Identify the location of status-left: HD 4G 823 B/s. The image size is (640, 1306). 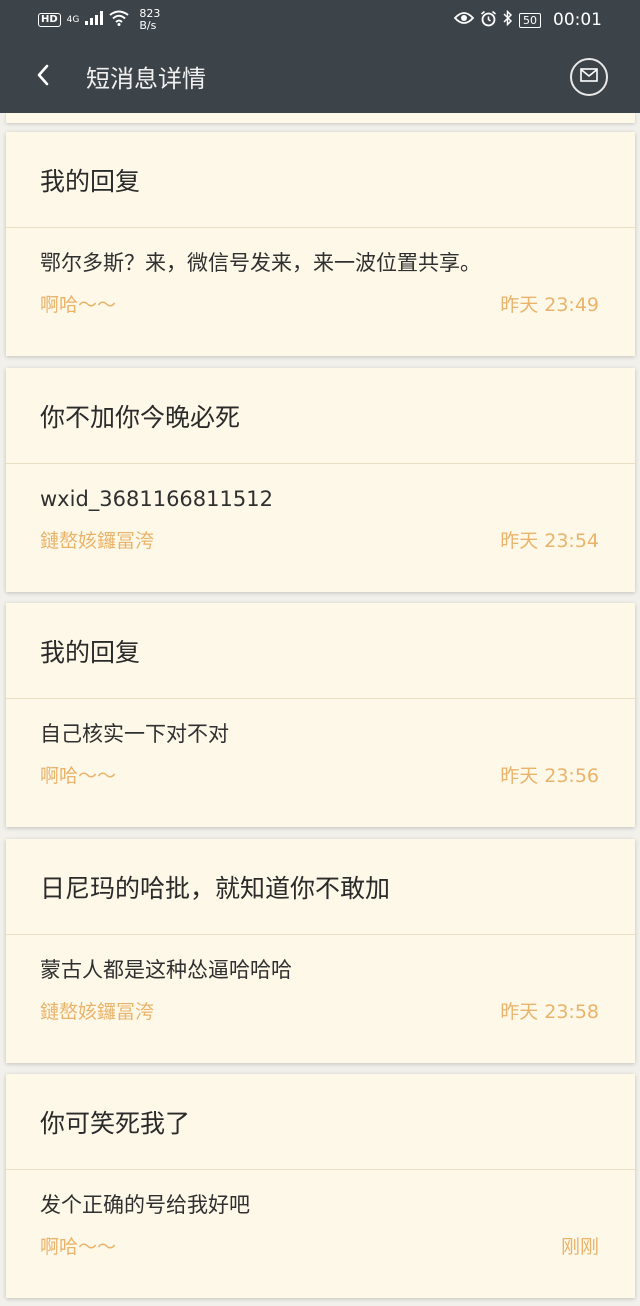
(99, 20).